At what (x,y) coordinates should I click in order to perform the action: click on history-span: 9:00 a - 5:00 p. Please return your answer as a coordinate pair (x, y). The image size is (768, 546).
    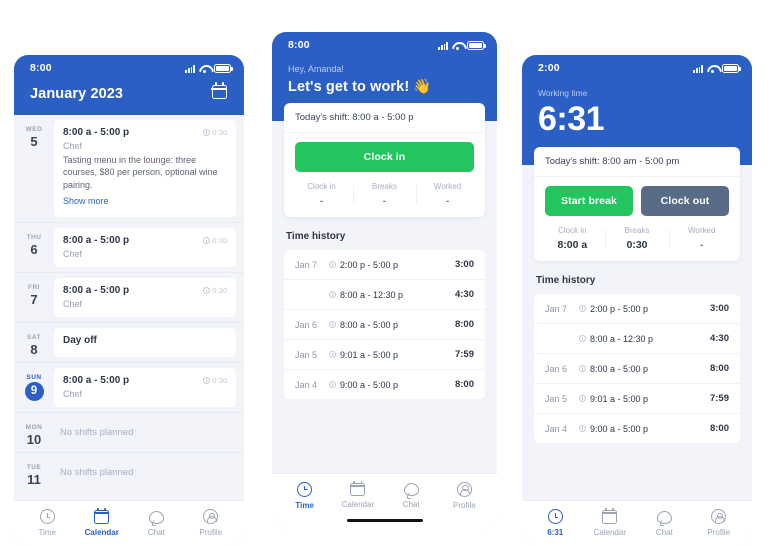
    Looking at the image, I should click on (392, 385).